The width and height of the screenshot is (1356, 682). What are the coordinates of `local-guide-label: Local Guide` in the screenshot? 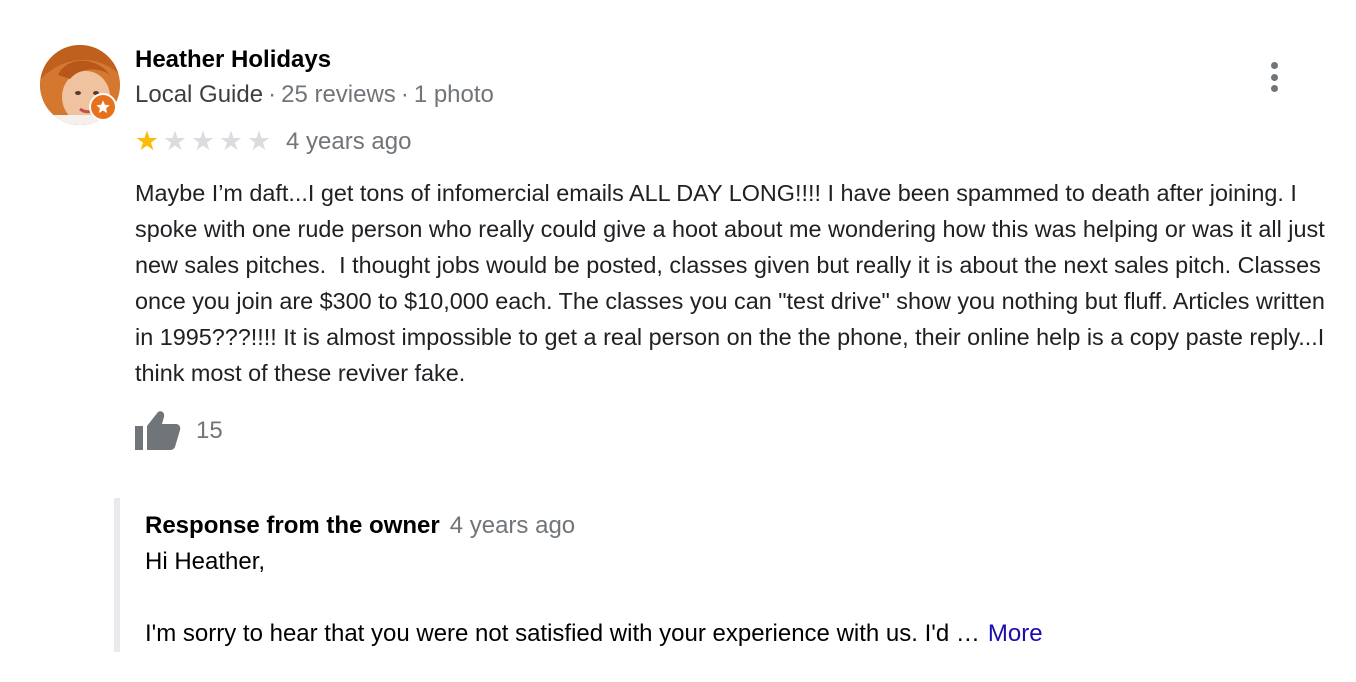 It's located at (199, 94).